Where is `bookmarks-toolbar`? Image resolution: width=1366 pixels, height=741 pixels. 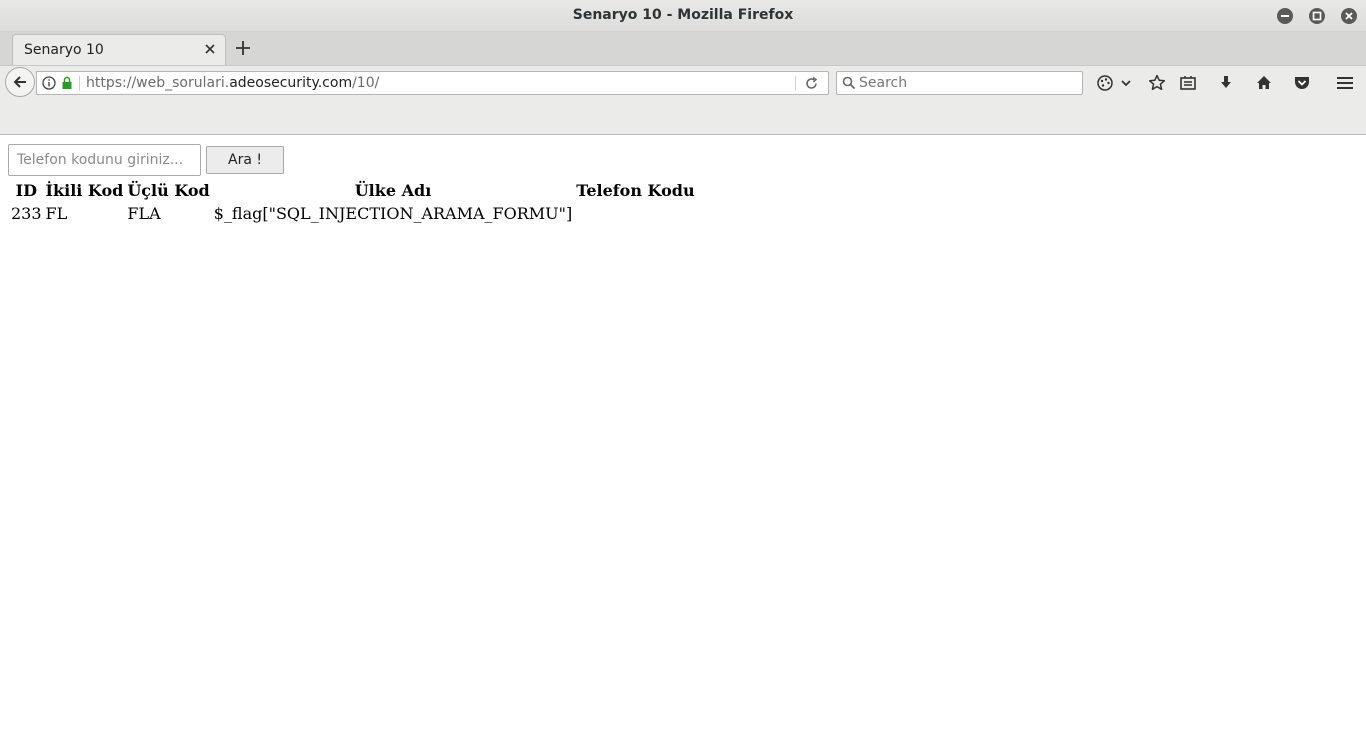 bookmarks-toolbar is located at coordinates (683, 117).